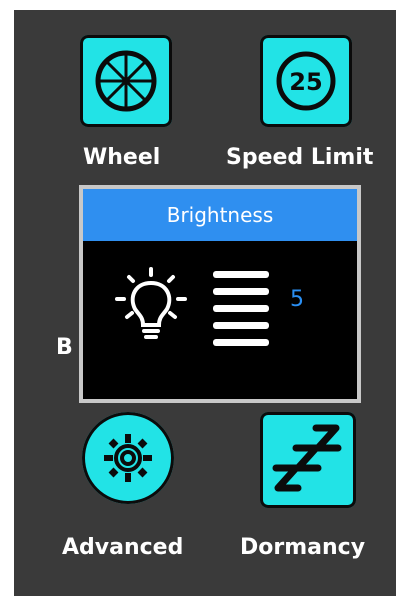 This screenshot has width=401, height=605. Describe the element at coordinates (123, 547) in the screenshot. I see `advanced-label: Advanced` at that location.